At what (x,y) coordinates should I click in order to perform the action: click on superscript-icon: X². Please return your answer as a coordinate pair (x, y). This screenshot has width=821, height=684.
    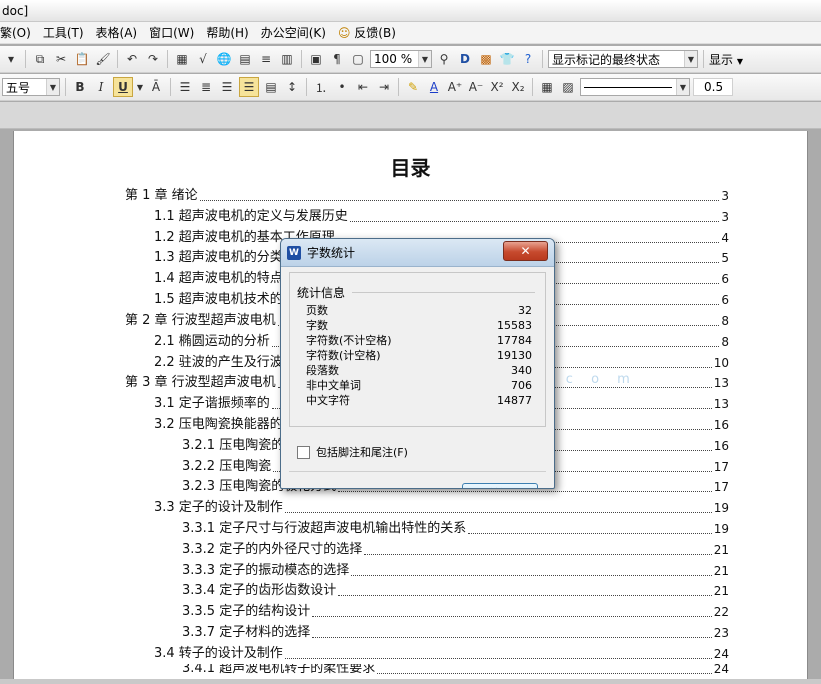
    Looking at the image, I should click on (497, 87).